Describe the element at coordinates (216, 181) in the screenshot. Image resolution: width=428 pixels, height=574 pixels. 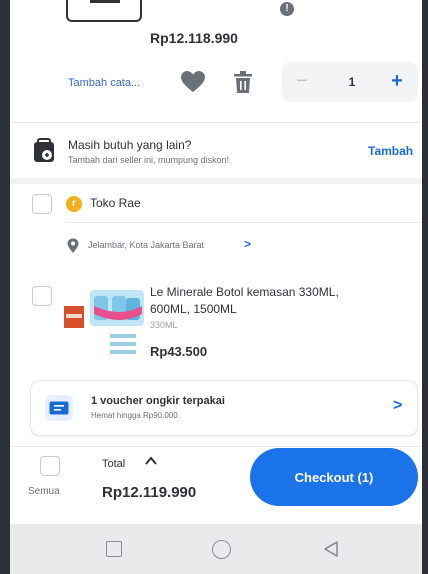
I see `section-divider` at that location.